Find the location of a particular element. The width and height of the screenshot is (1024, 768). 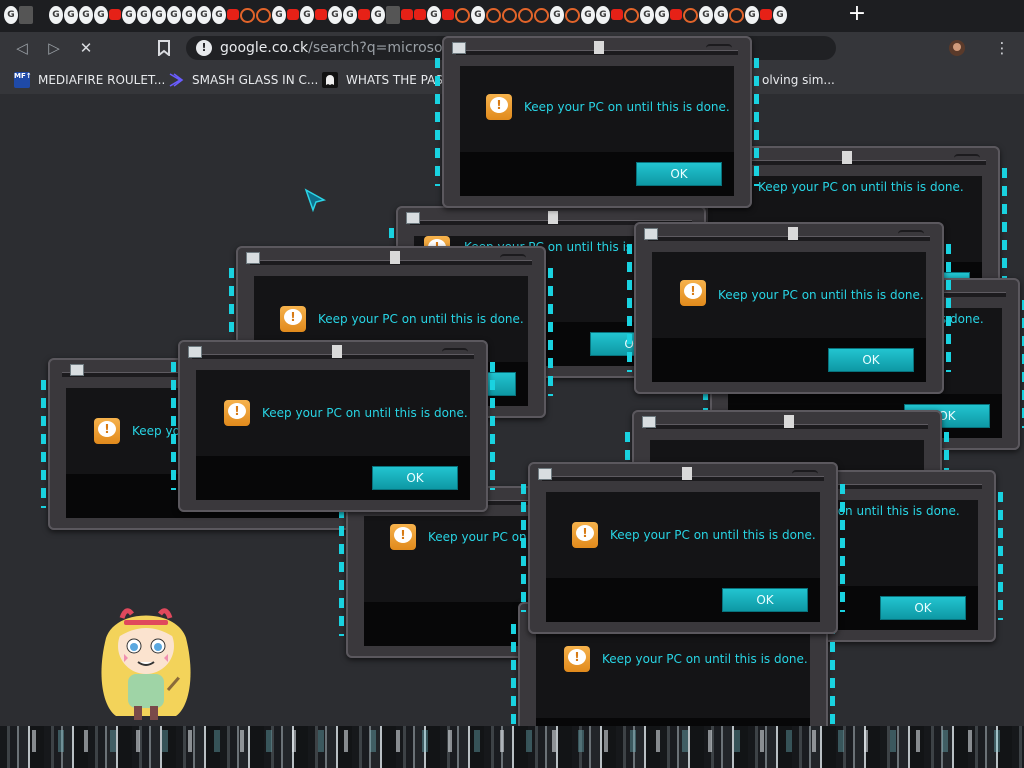

avatar is located at coordinates (956, 47).